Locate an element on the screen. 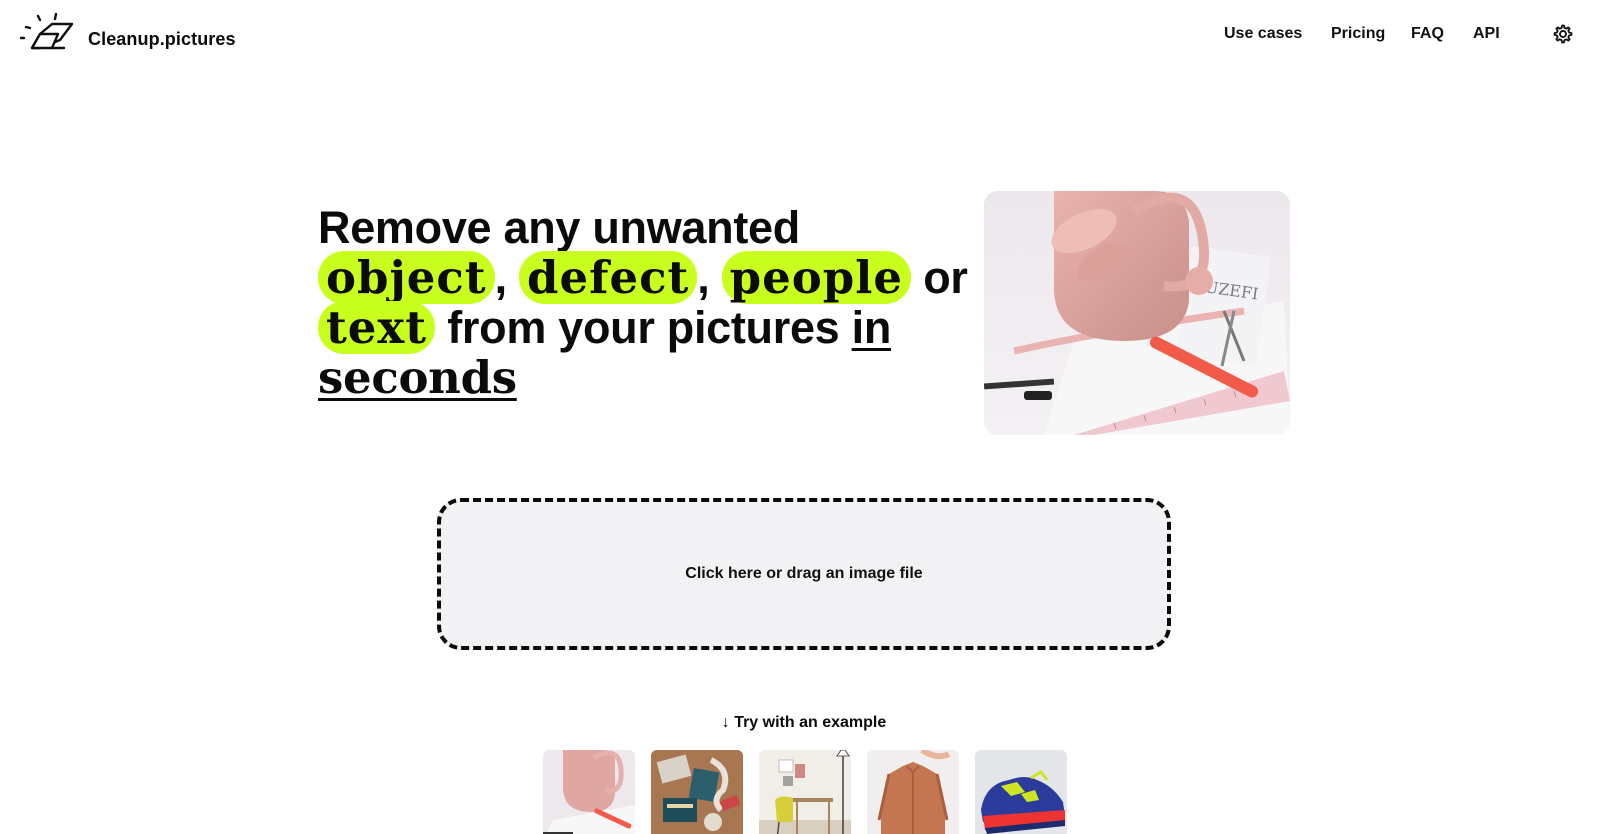 The height and width of the screenshot is (834, 1600). jacket-thumbnail is located at coordinates (913, 792).